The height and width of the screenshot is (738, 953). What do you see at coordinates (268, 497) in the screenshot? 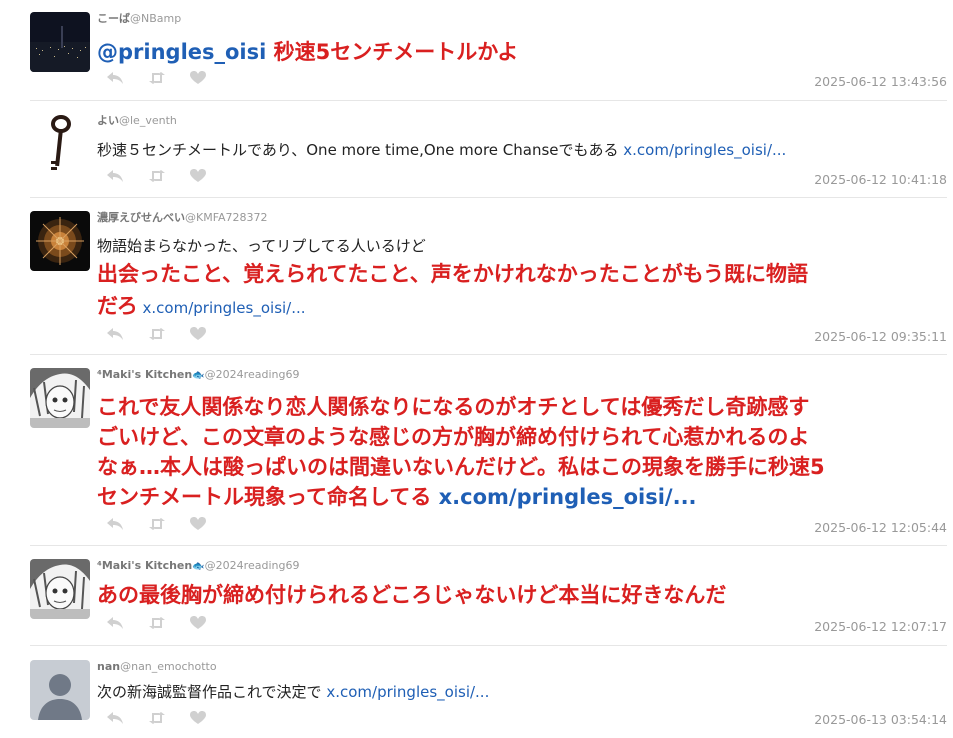
I see `text-segment: センチメートル現象って命名してる` at bounding box center [268, 497].